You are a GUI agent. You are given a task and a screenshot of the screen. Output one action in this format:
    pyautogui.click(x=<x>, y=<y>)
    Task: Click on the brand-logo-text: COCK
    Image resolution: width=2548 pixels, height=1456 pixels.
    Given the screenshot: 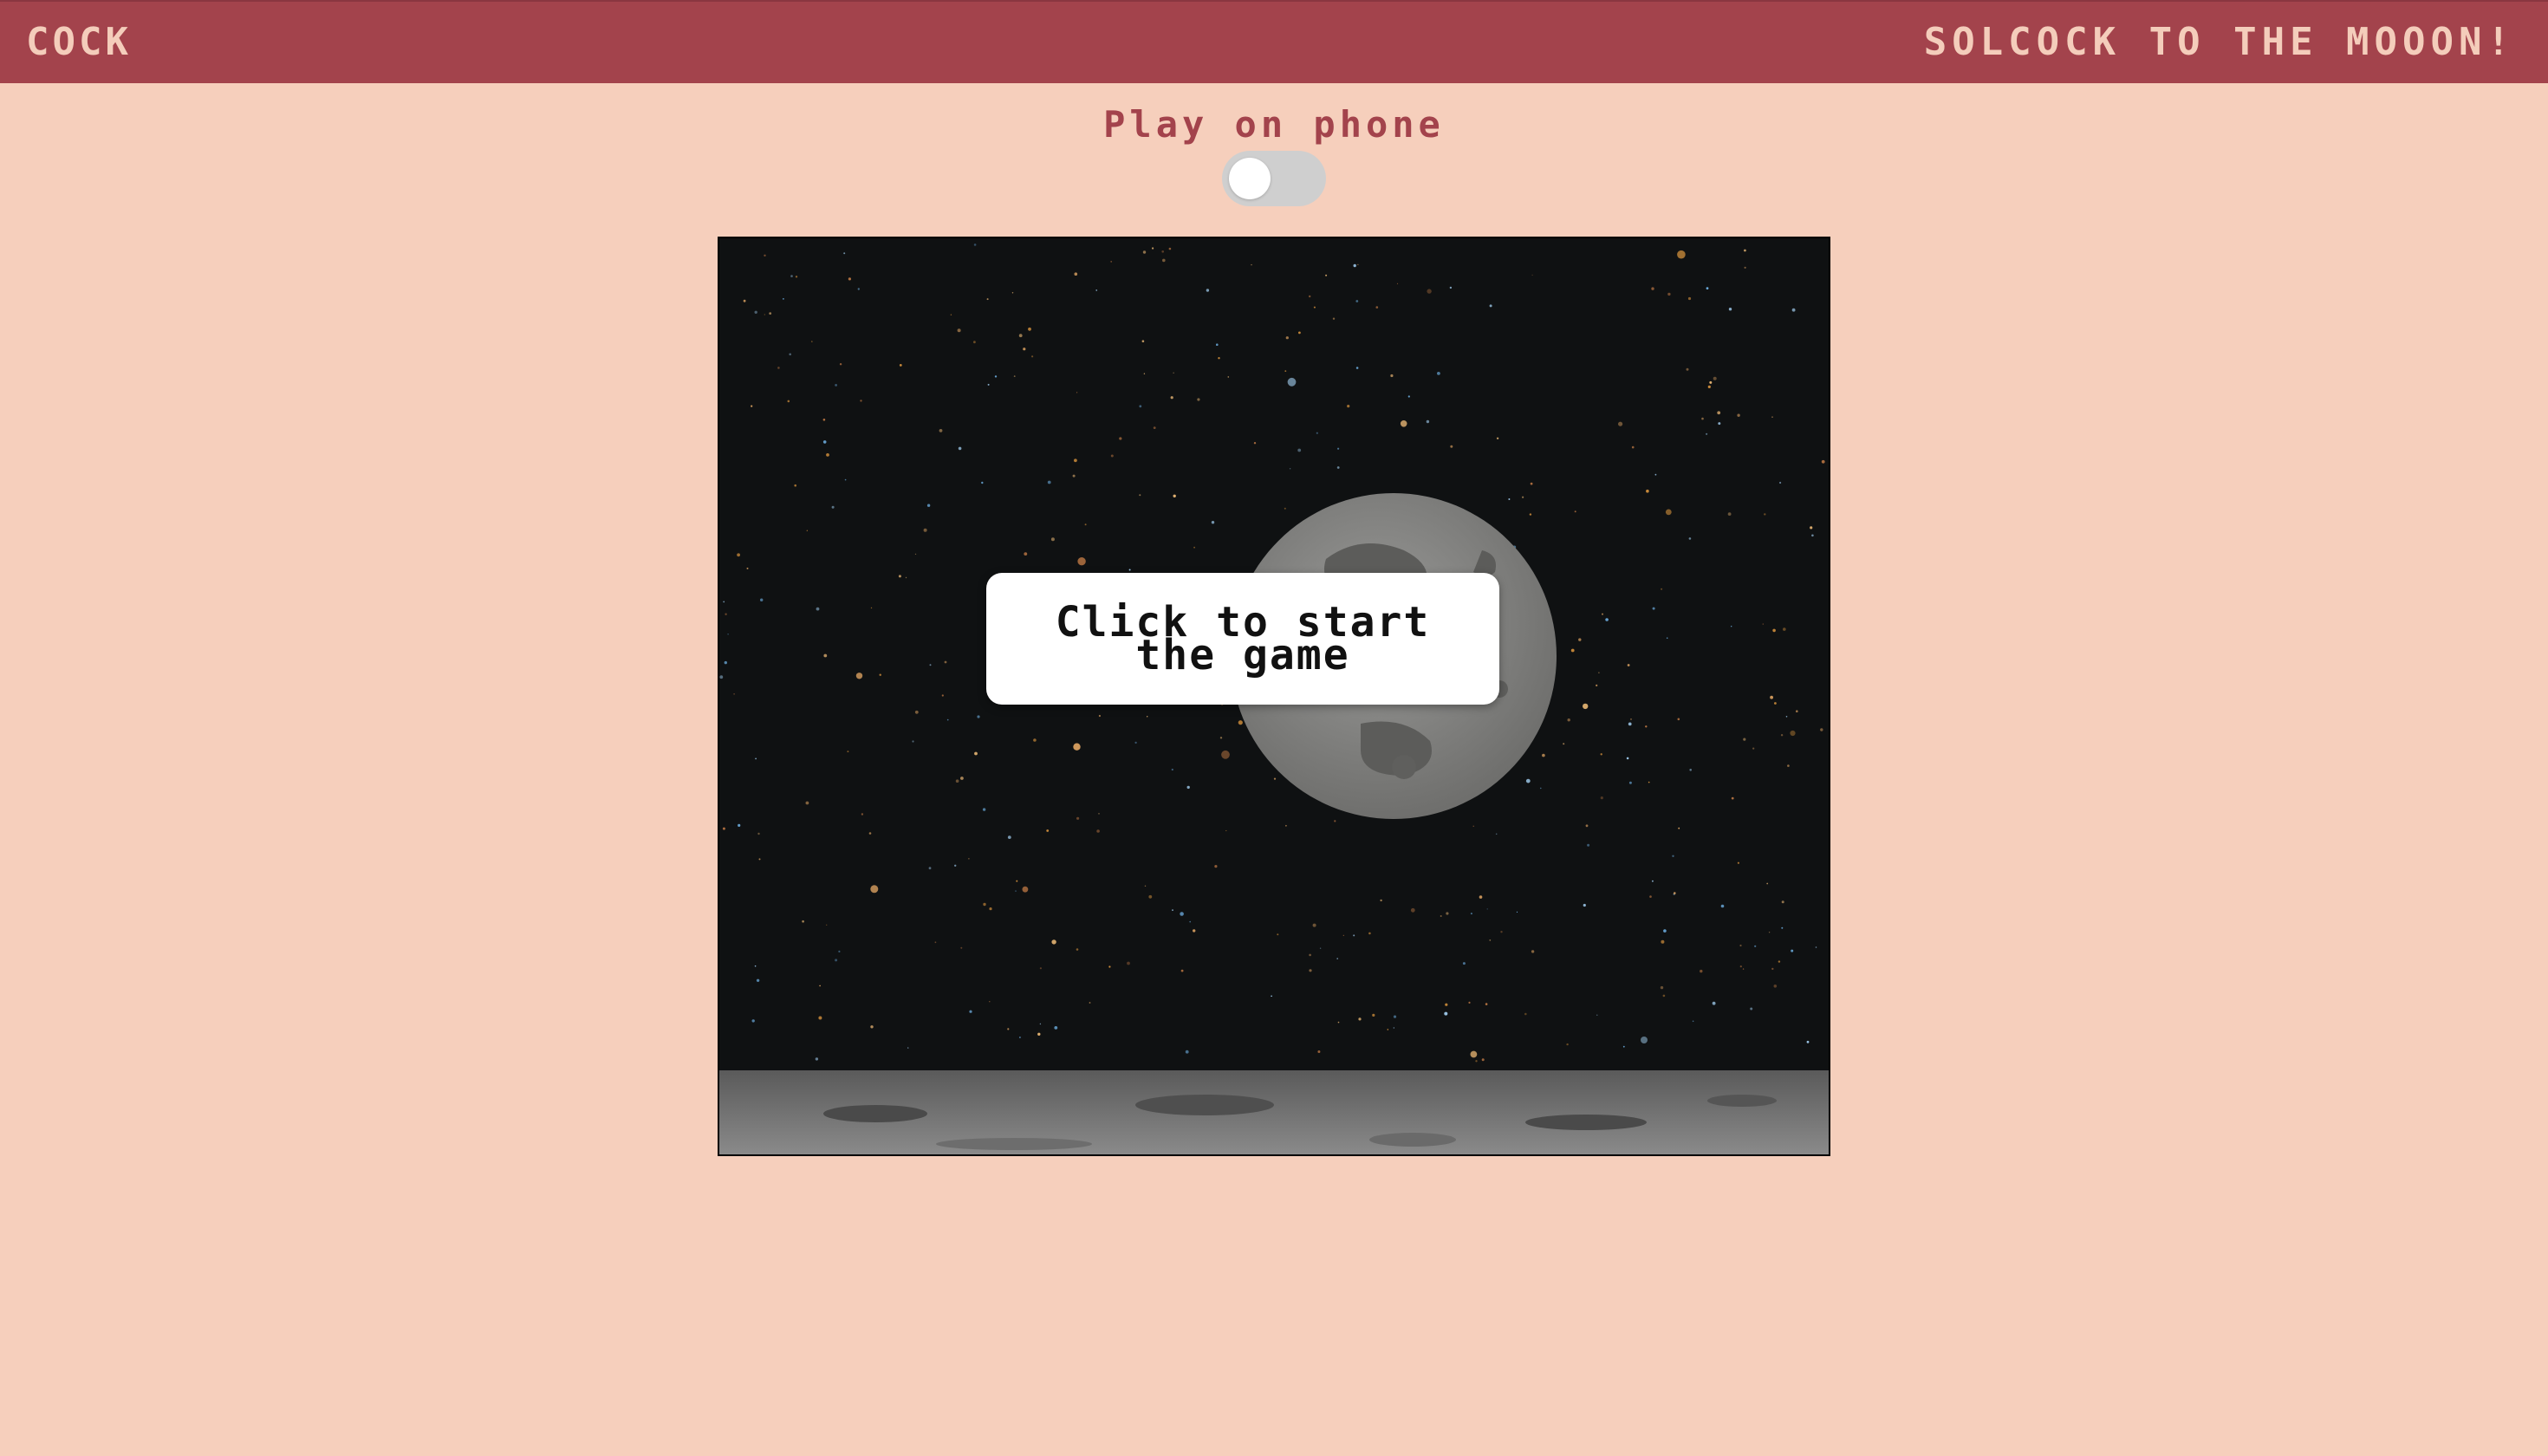 What is the action you would take?
    pyautogui.click(x=79, y=42)
    